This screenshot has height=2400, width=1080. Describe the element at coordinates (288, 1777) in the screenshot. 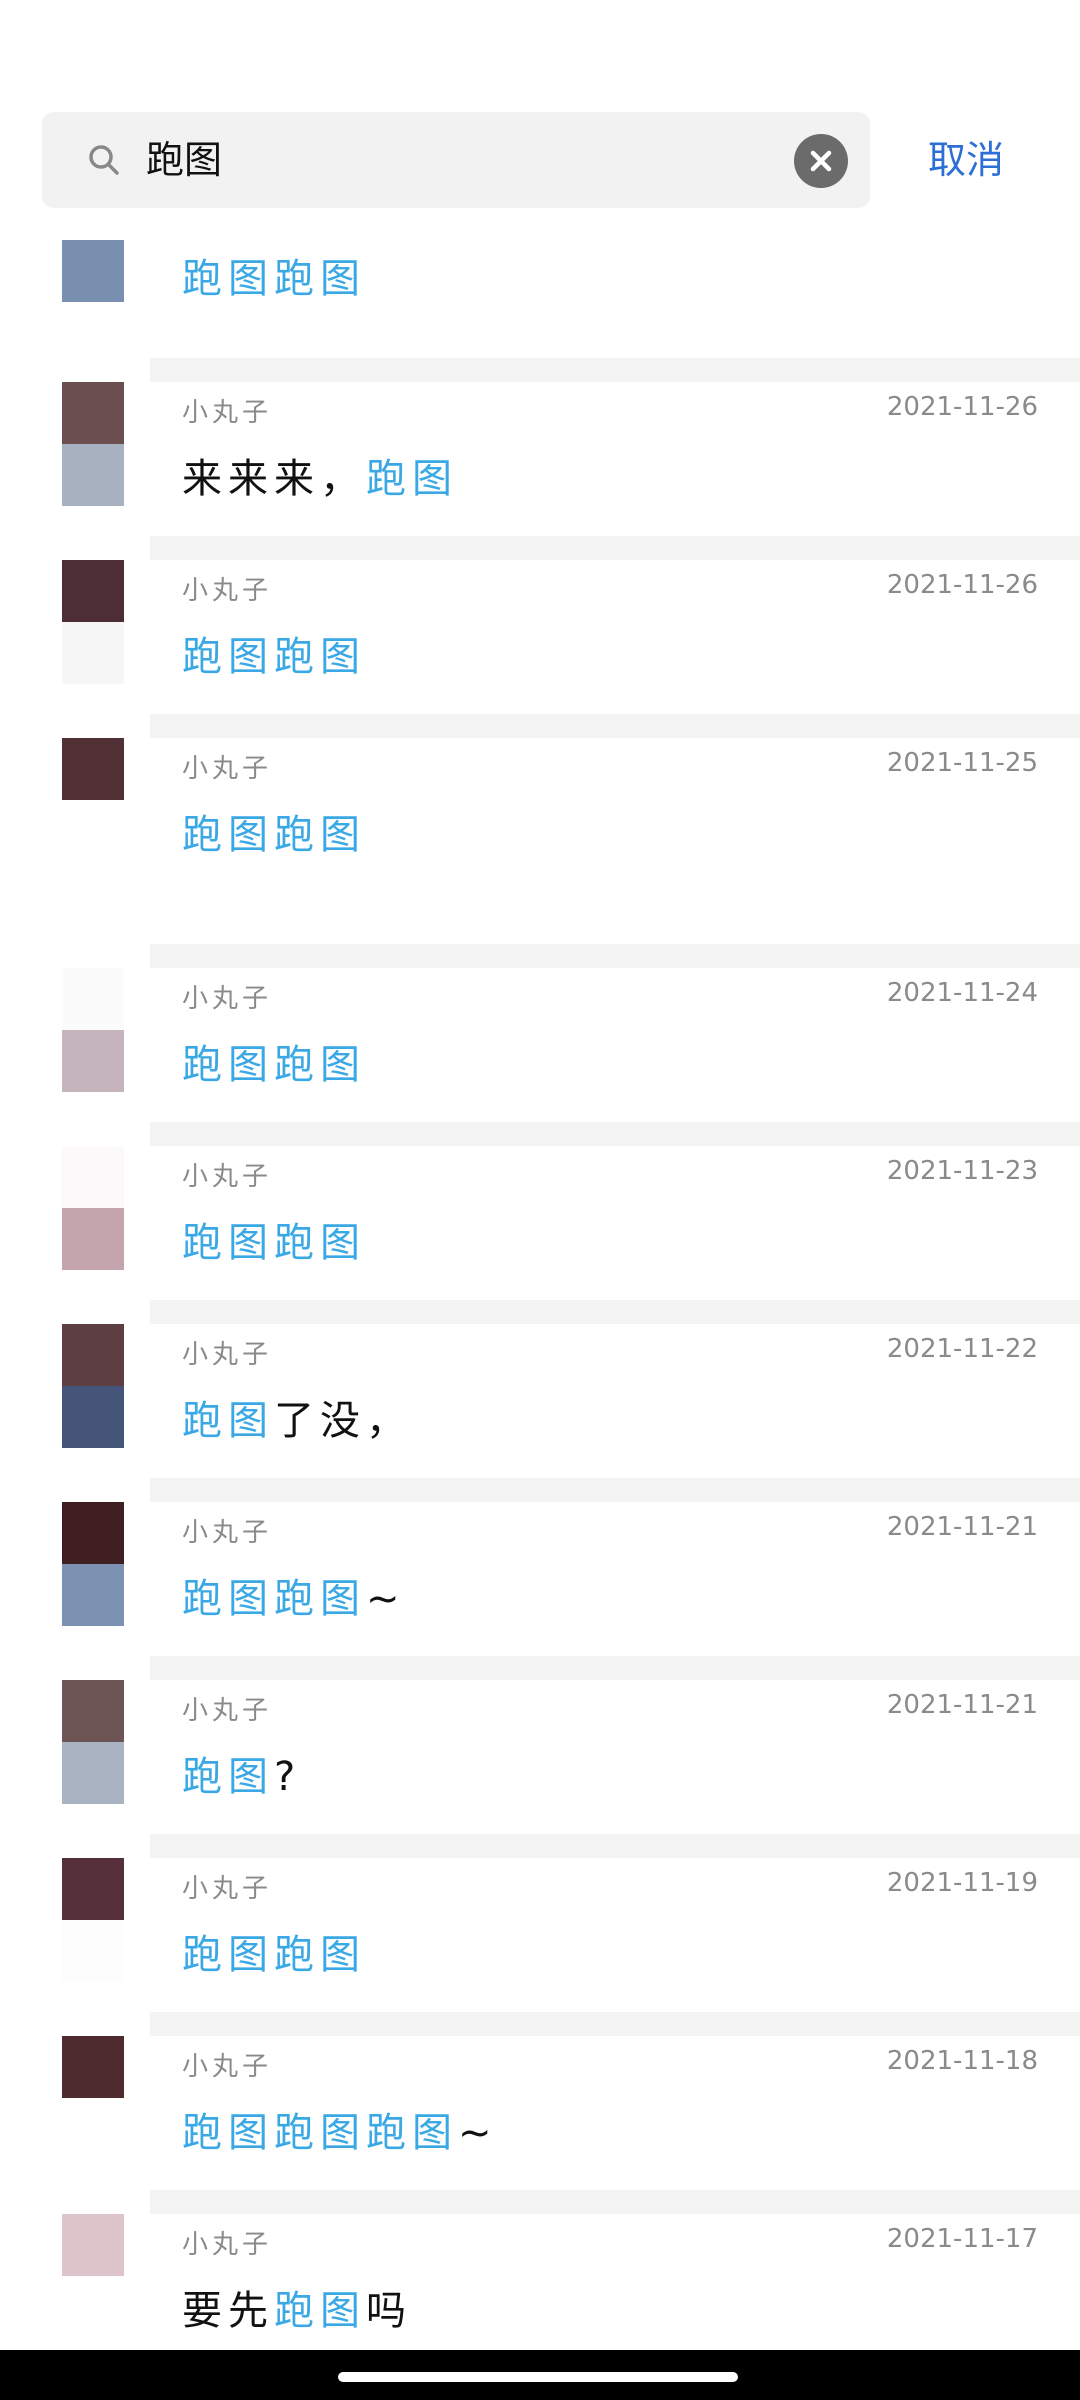

I see `message-segment: ?` at that location.